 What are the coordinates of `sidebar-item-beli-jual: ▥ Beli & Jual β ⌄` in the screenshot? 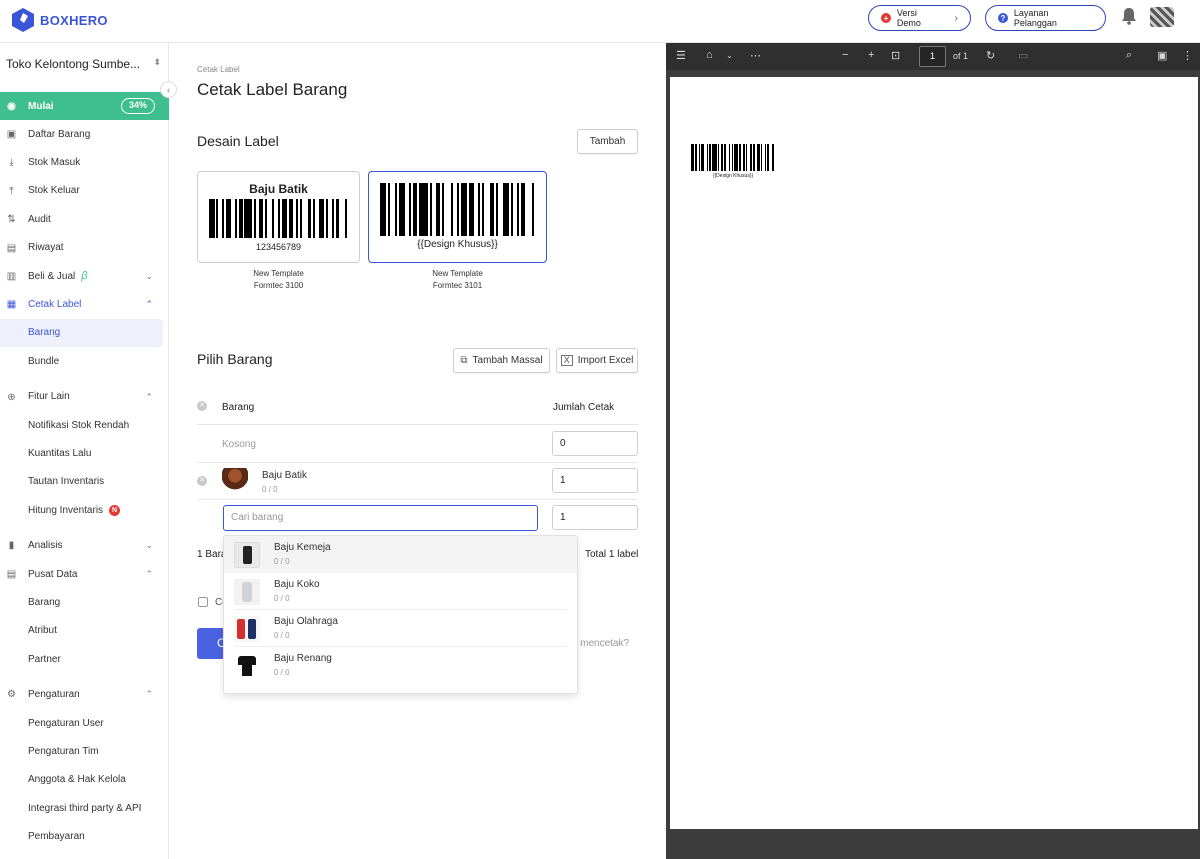 It's located at (84, 276).